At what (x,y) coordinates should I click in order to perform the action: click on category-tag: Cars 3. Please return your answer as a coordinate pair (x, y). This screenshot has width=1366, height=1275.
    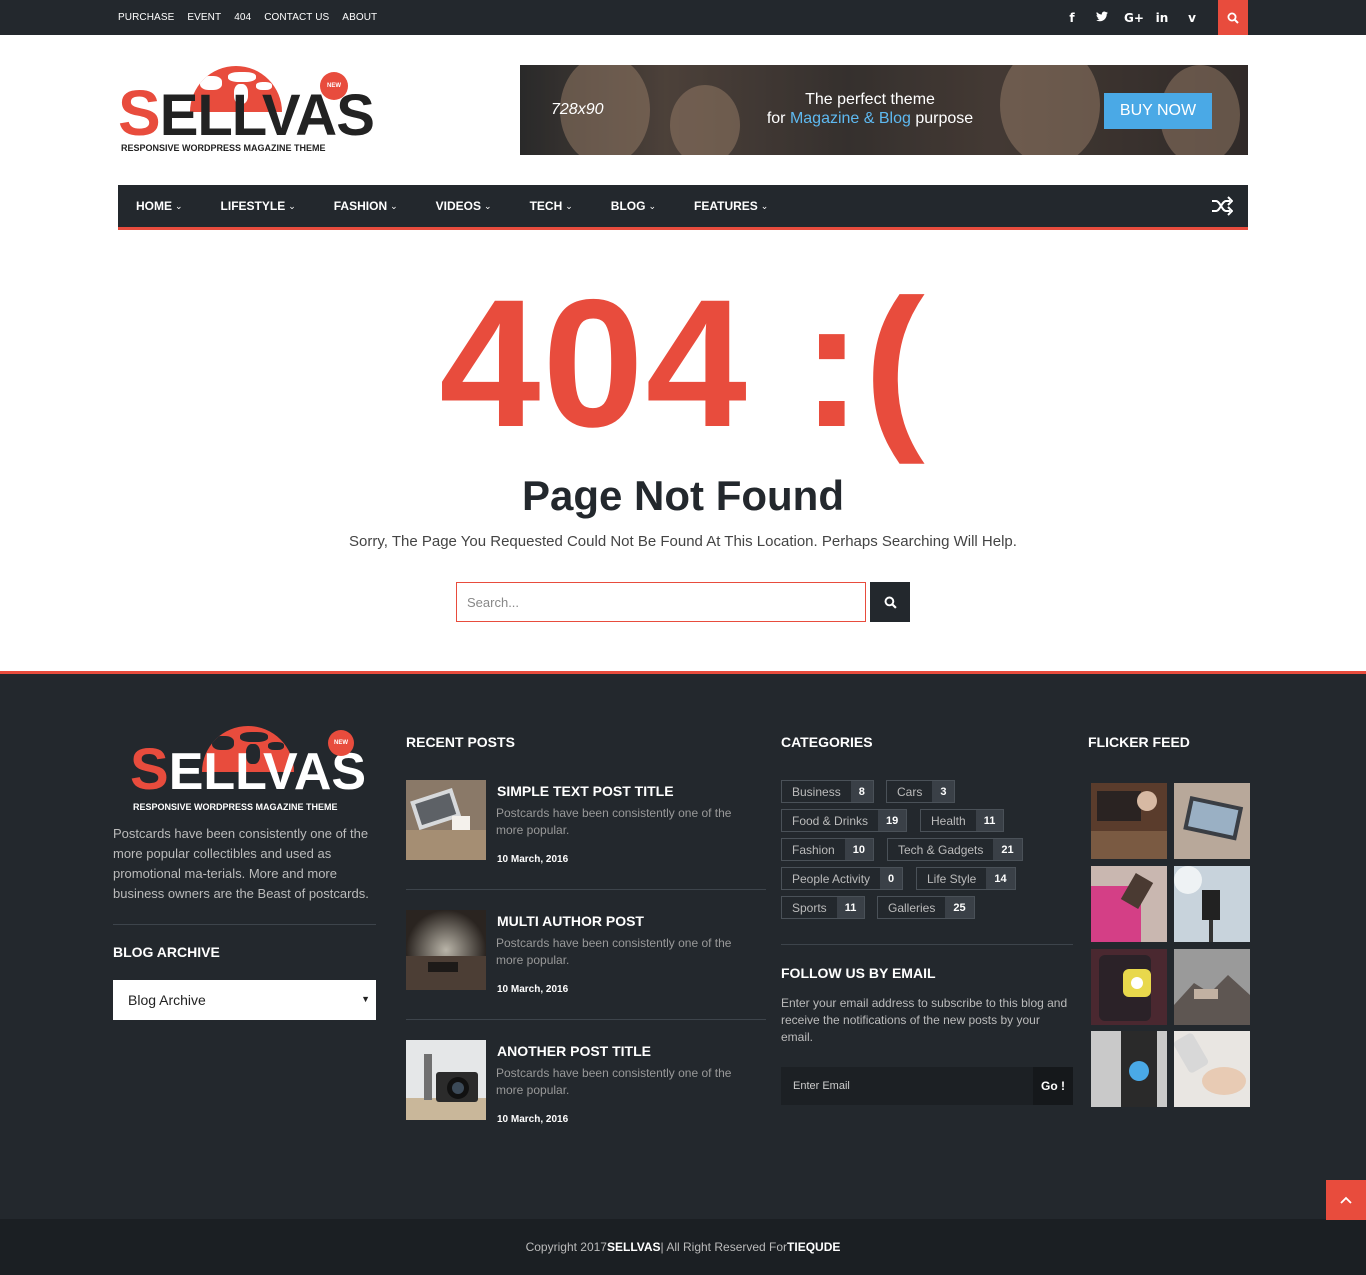
    Looking at the image, I should click on (921, 791).